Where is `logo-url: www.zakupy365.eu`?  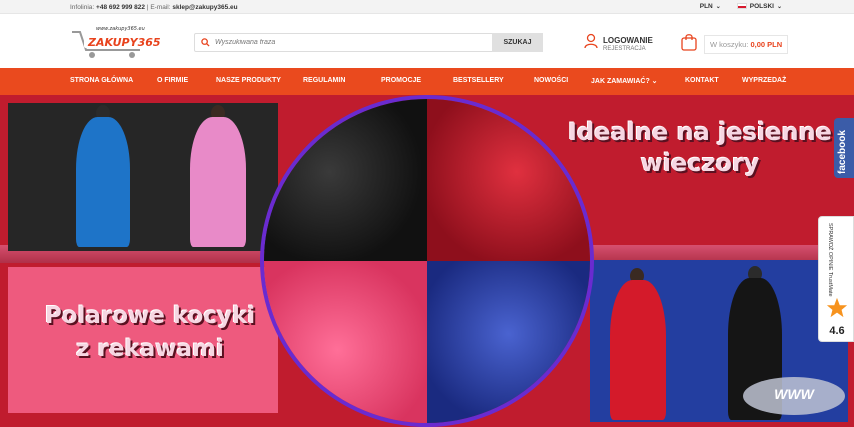
logo-url: www.zakupy365.eu is located at coordinates (120, 29).